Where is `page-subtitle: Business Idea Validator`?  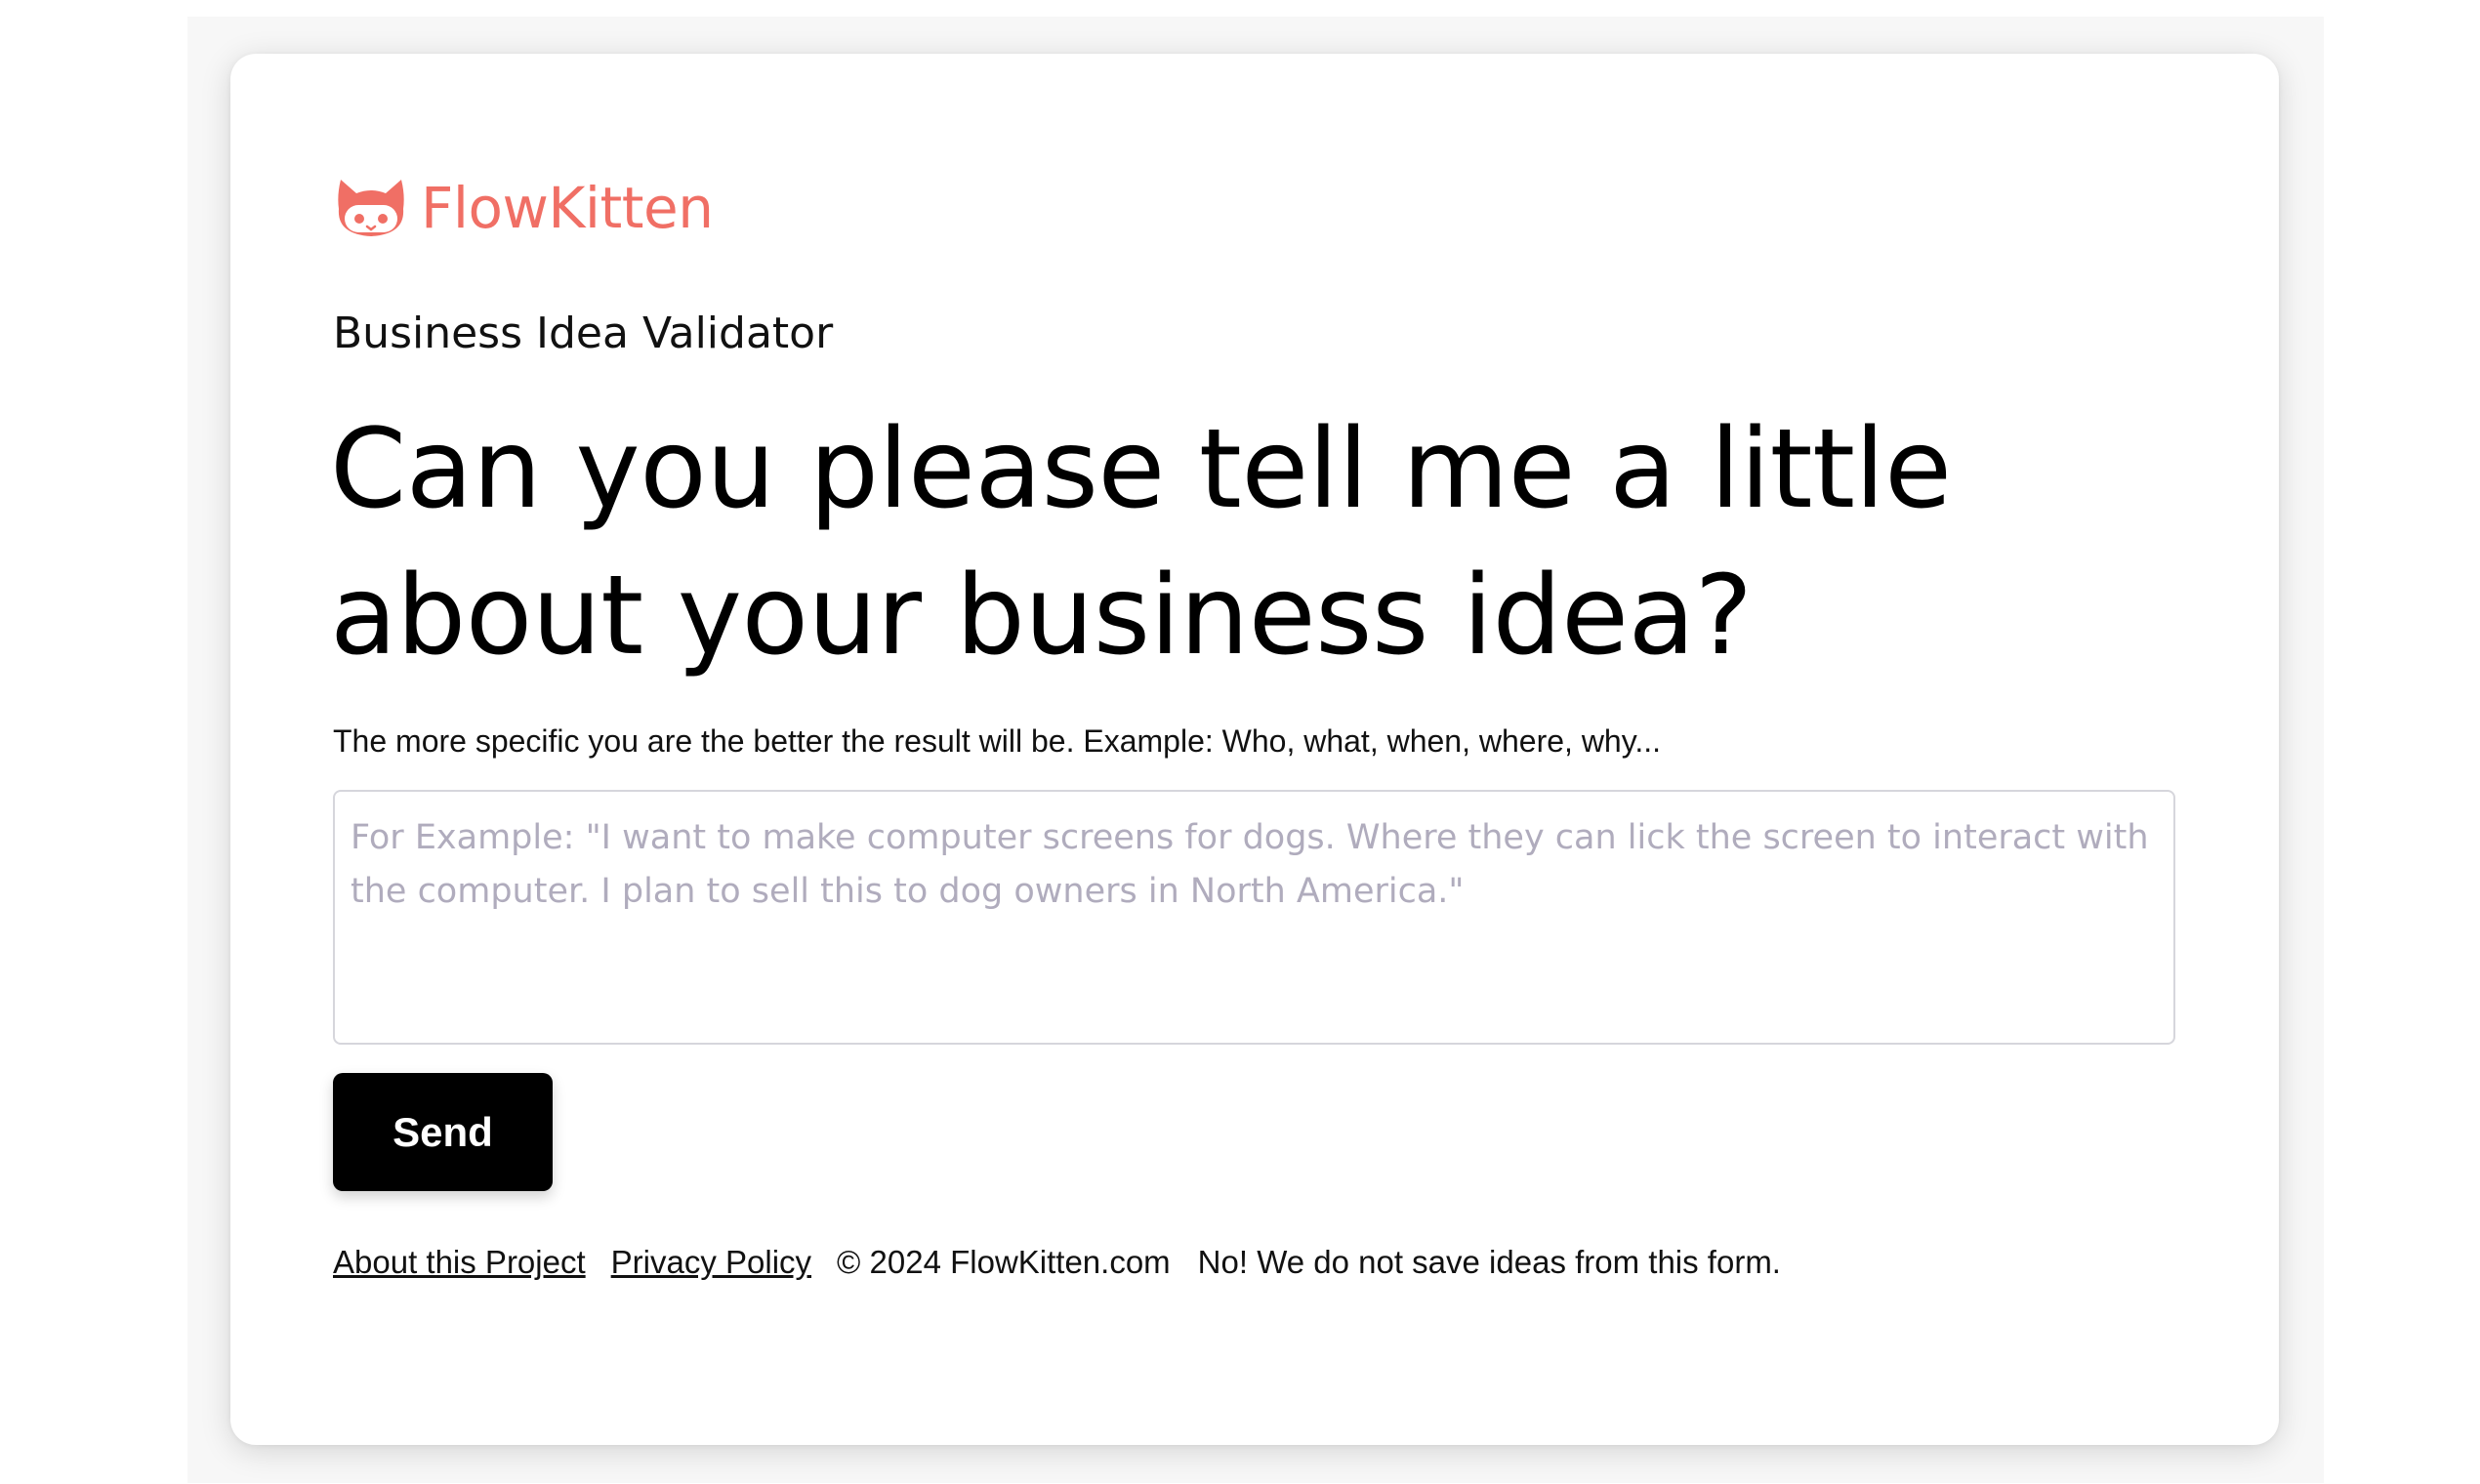 page-subtitle: Business Idea Validator is located at coordinates (583, 334).